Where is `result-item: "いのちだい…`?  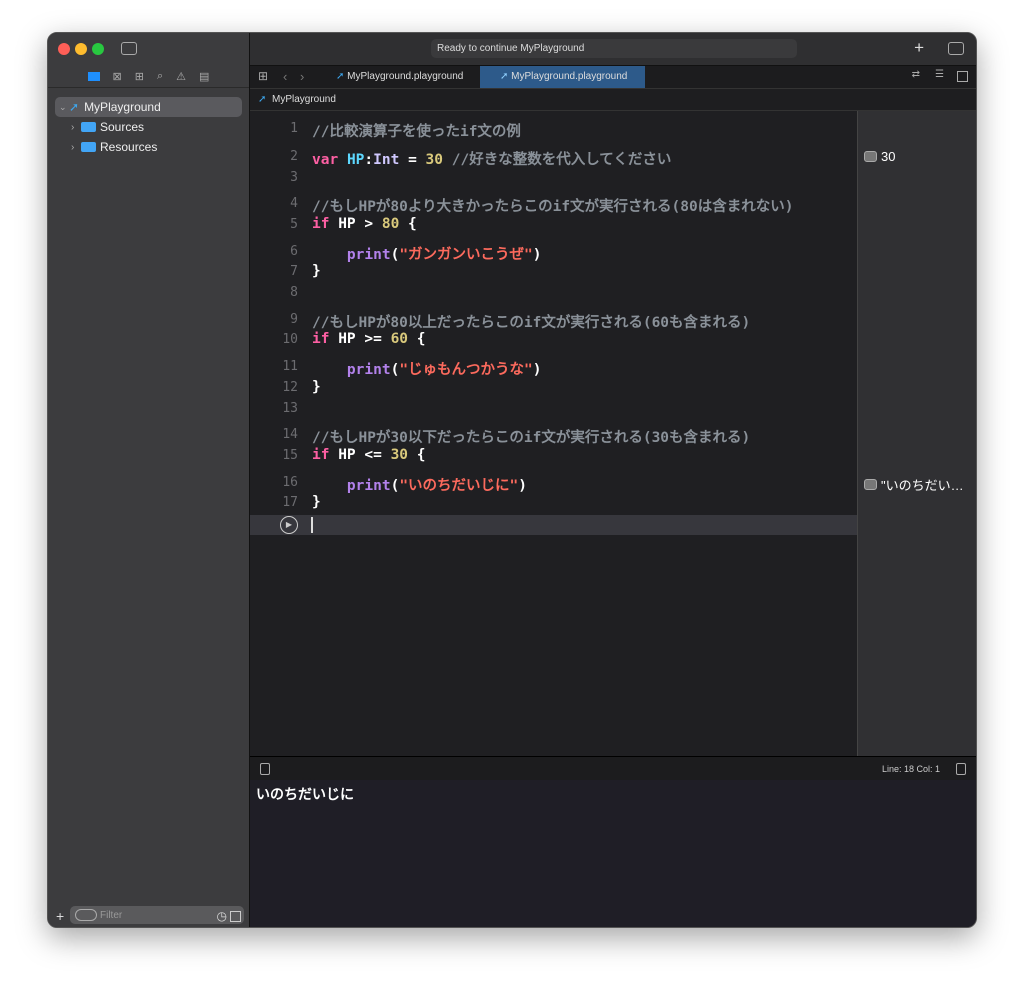 result-item: "いのちだい… is located at coordinates (914, 484).